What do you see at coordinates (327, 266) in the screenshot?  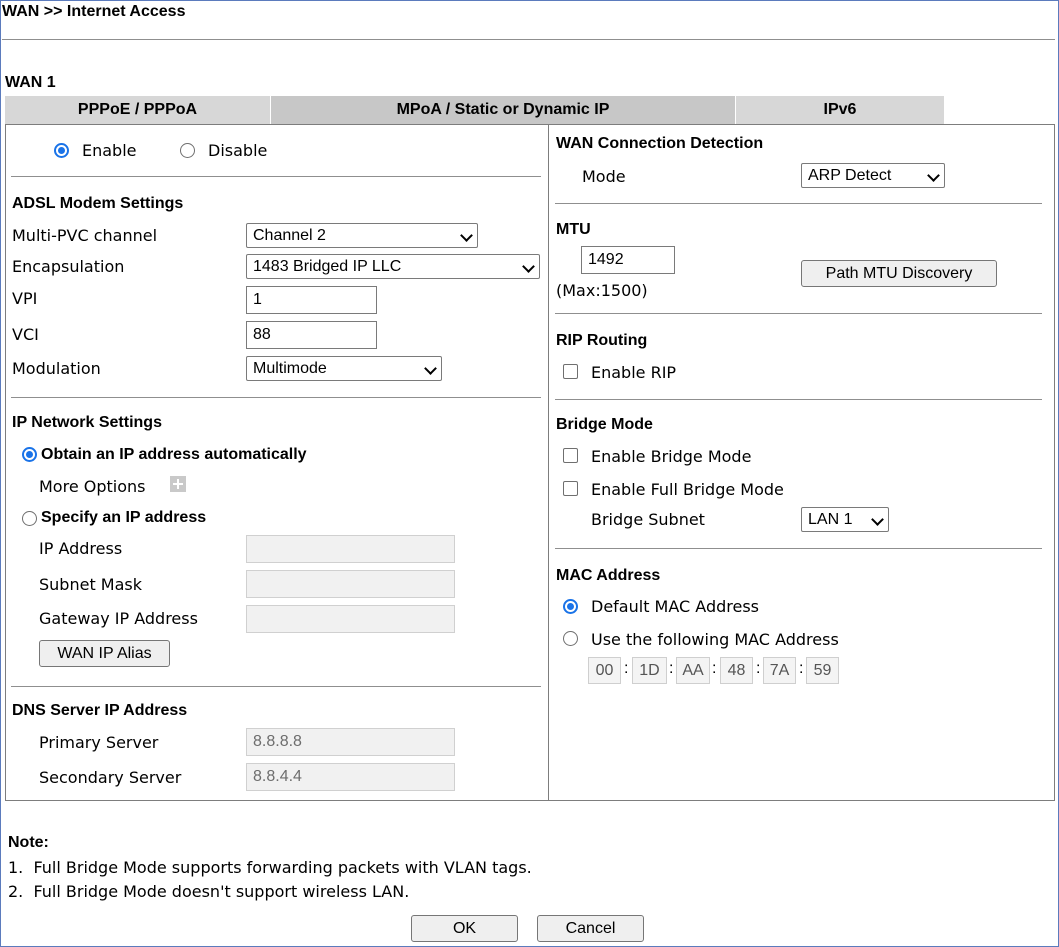 I see `encapsulation-value: 1483 Bridged IP LLC` at bounding box center [327, 266].